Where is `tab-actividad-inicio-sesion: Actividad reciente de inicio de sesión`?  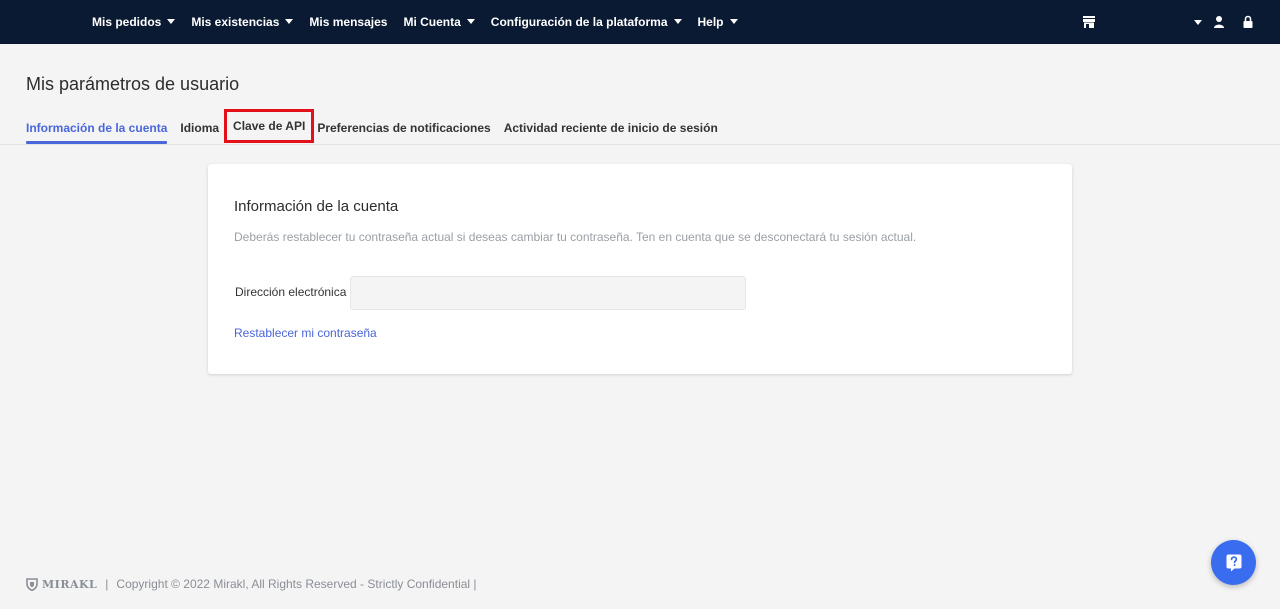
tab-actividad-inicio-sesion: Actividad reciente de inicio de sesión is located at coordinates (611, 131).